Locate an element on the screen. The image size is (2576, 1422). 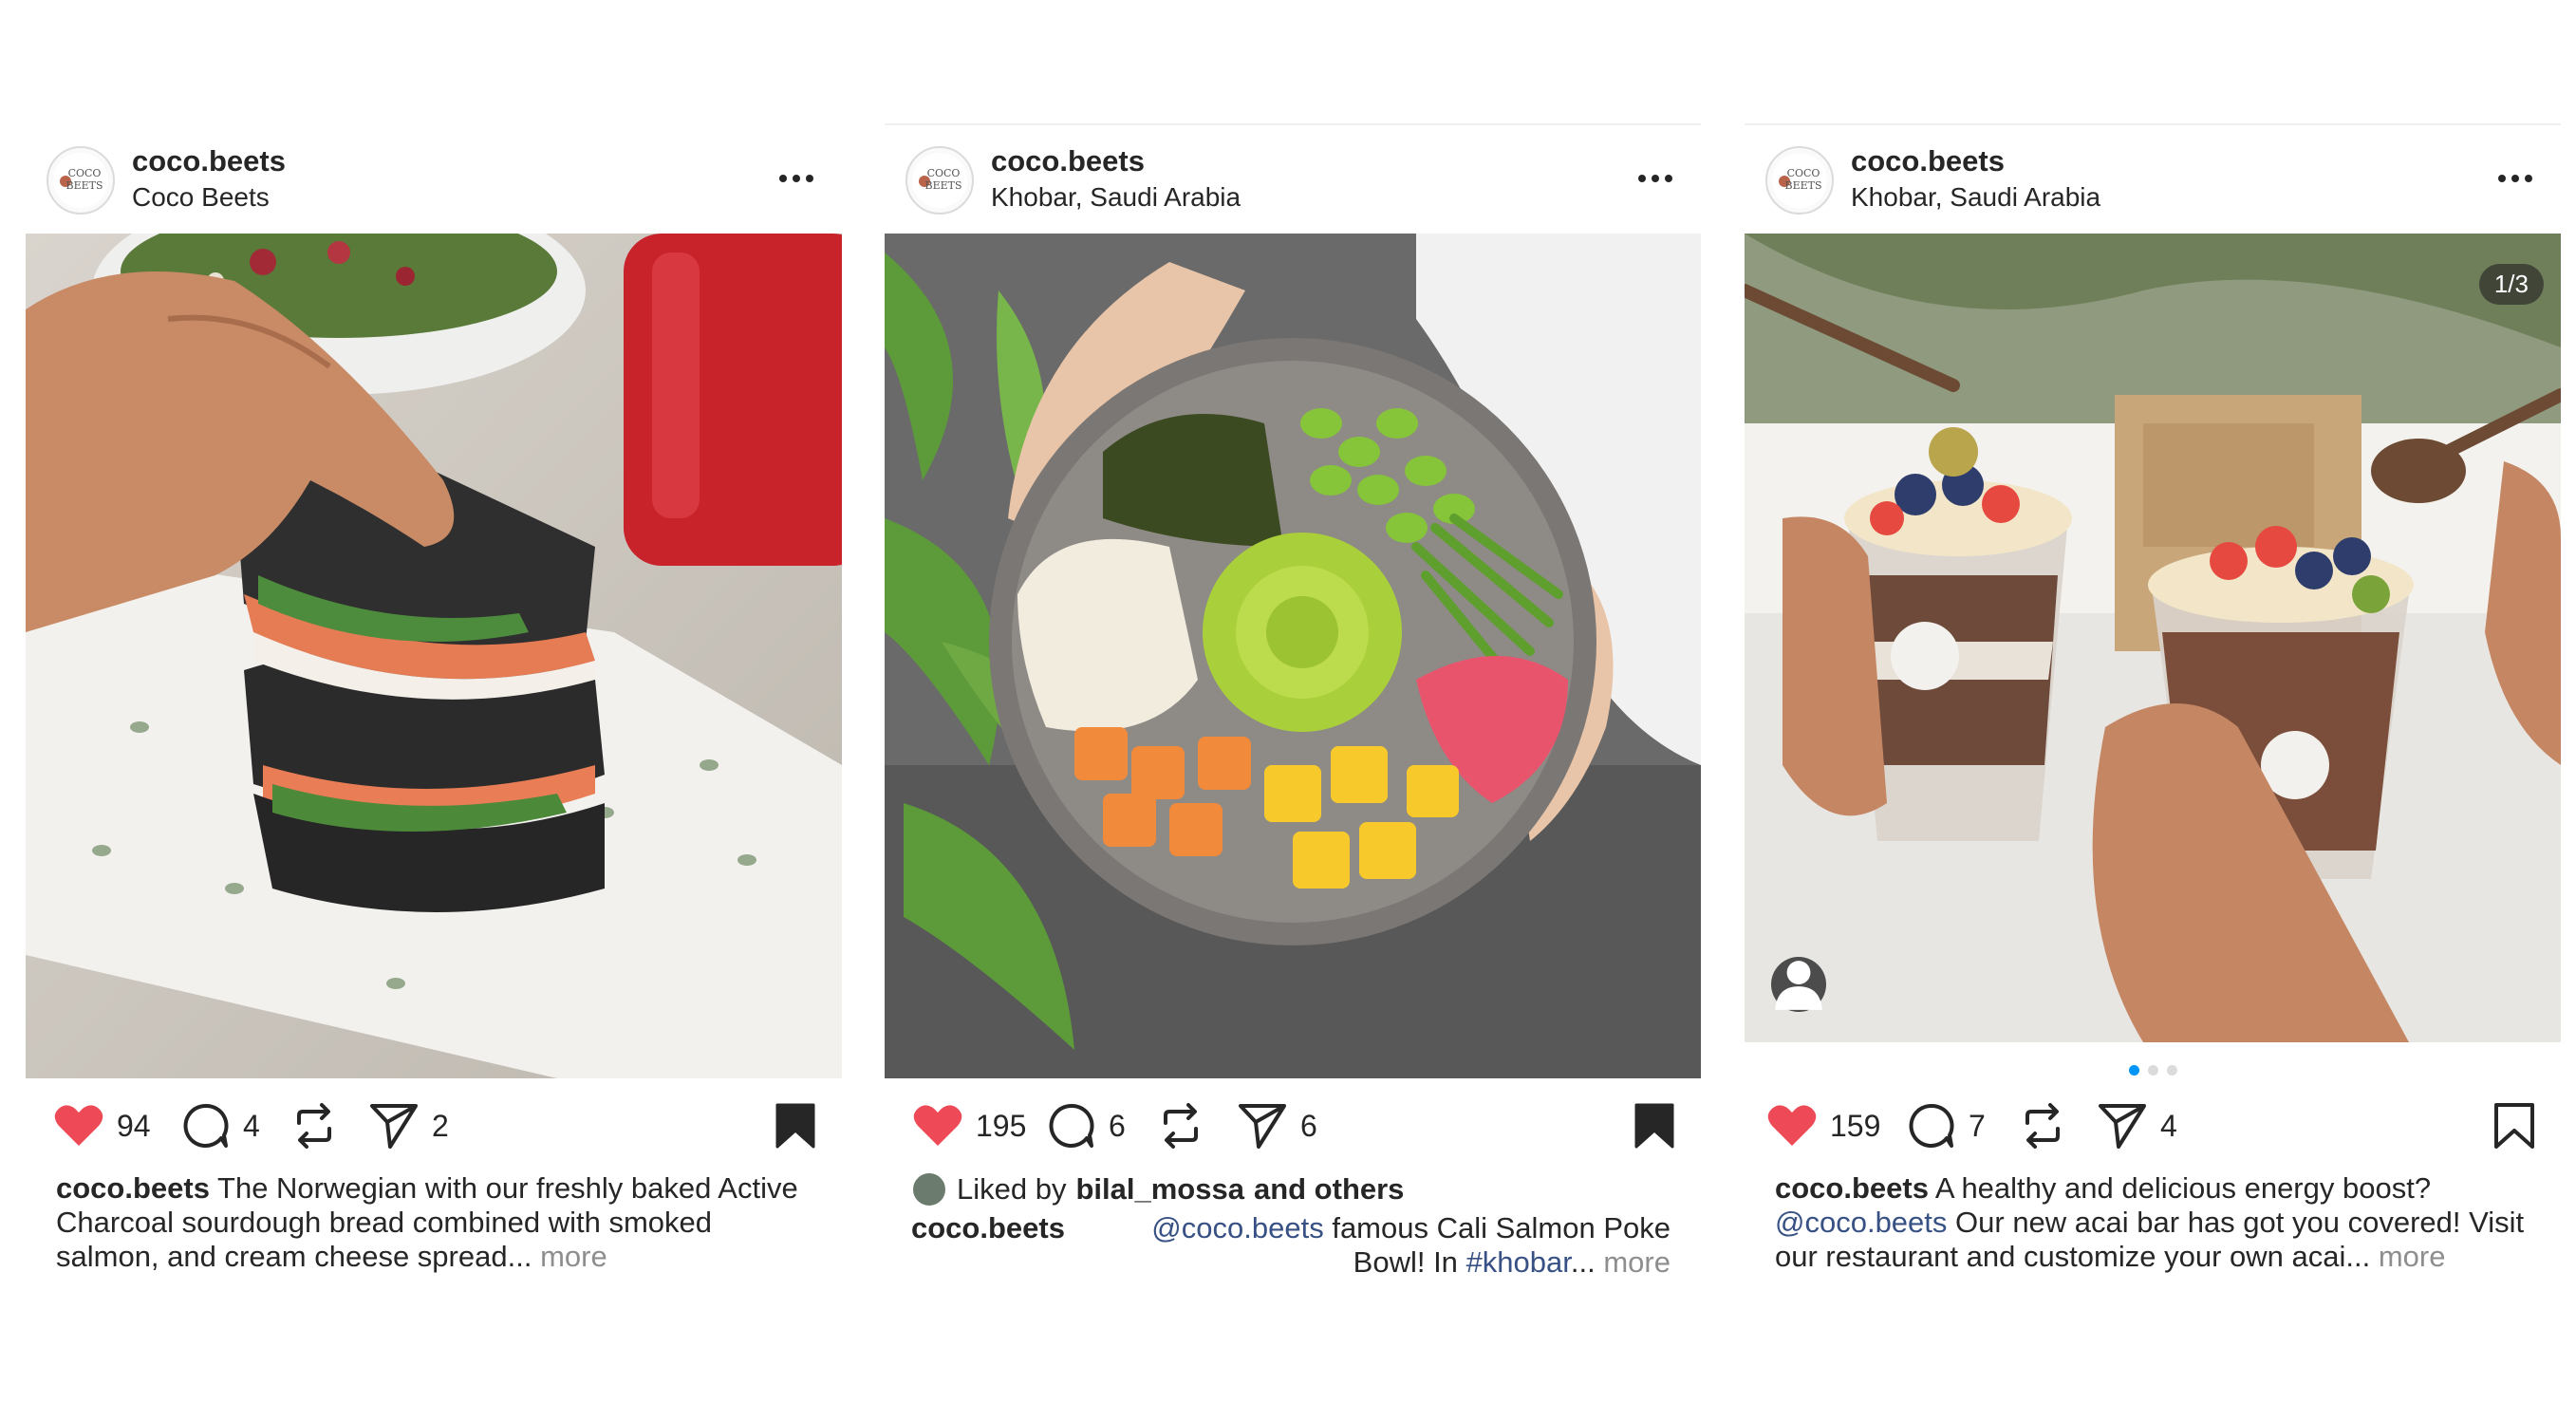
comment-count: 6 is located at coordinates (1118, 1125).